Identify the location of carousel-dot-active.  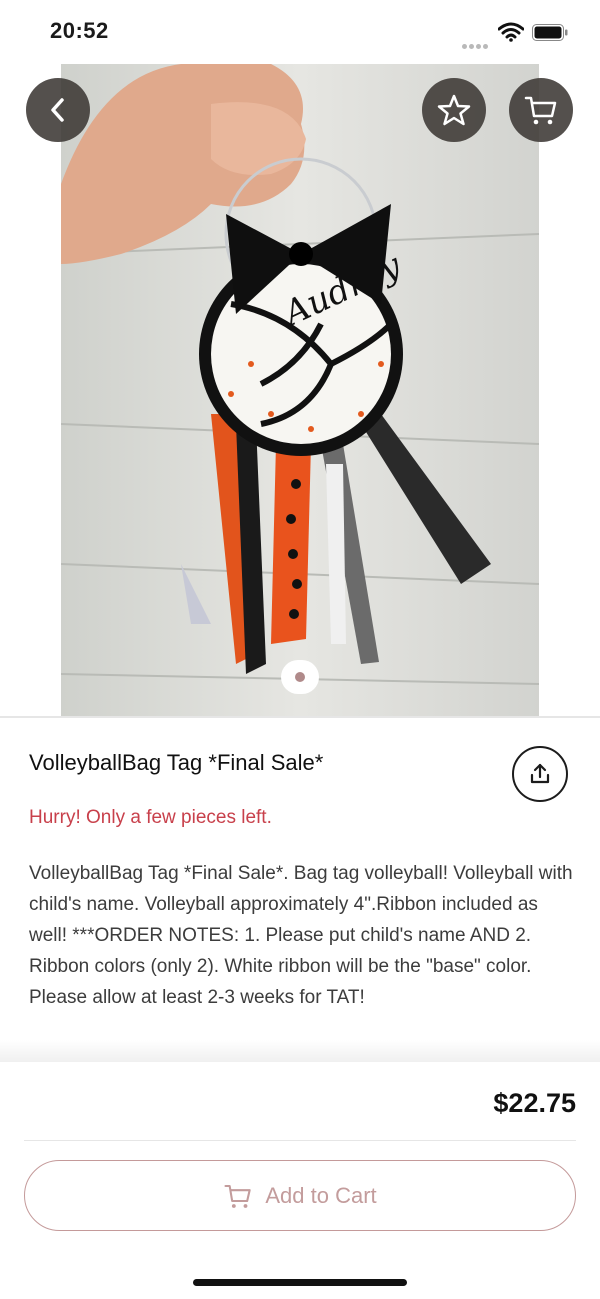
(300, 677).